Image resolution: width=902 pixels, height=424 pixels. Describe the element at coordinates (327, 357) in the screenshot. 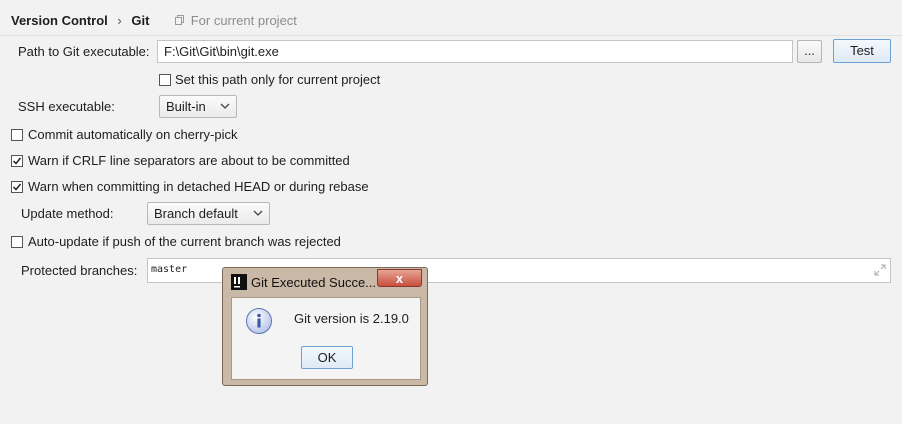

I see `ok-button: OK` at that location.